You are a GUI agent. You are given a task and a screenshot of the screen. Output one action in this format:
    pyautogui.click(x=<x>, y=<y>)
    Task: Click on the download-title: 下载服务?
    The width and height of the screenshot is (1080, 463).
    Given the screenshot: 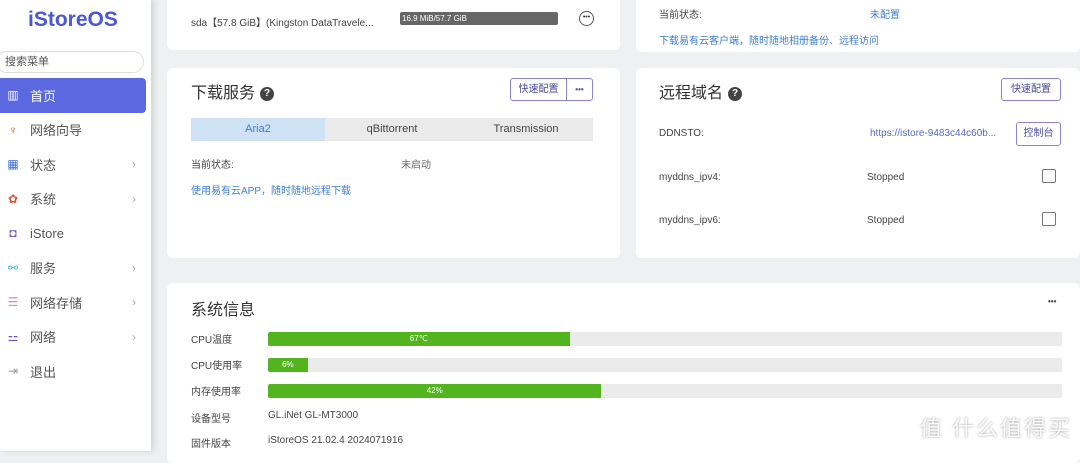 What is the action you would take?
    pyautogui.click(x=233, y=91)
    